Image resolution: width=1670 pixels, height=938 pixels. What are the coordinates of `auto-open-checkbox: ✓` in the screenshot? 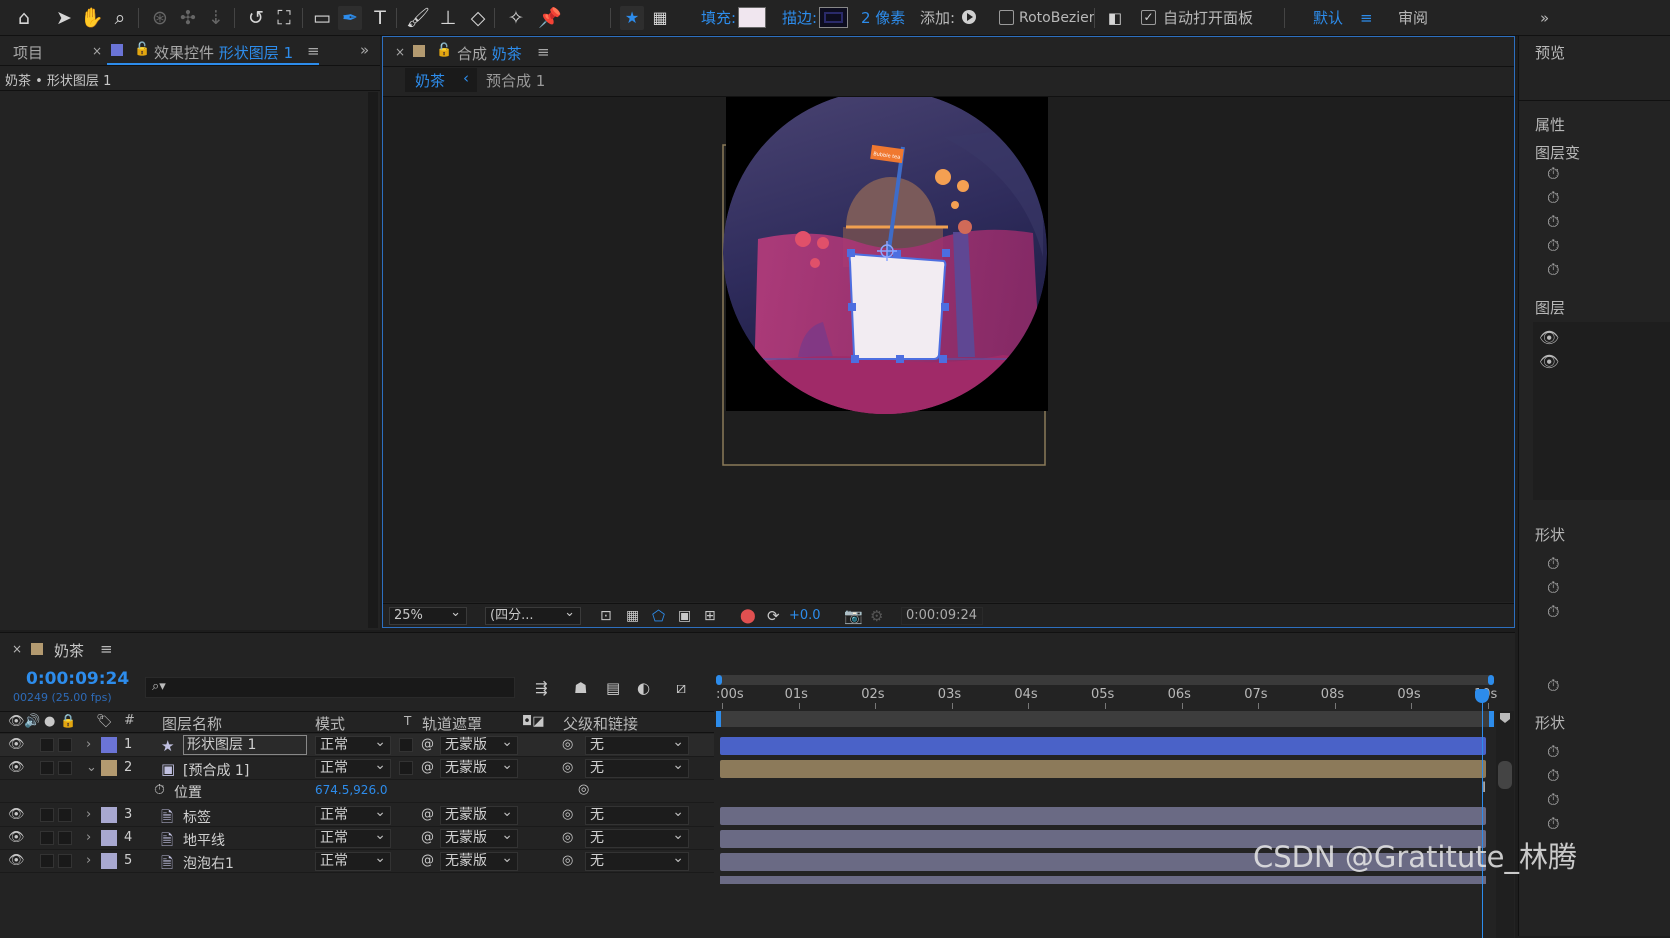 It's located at (1148, 17).